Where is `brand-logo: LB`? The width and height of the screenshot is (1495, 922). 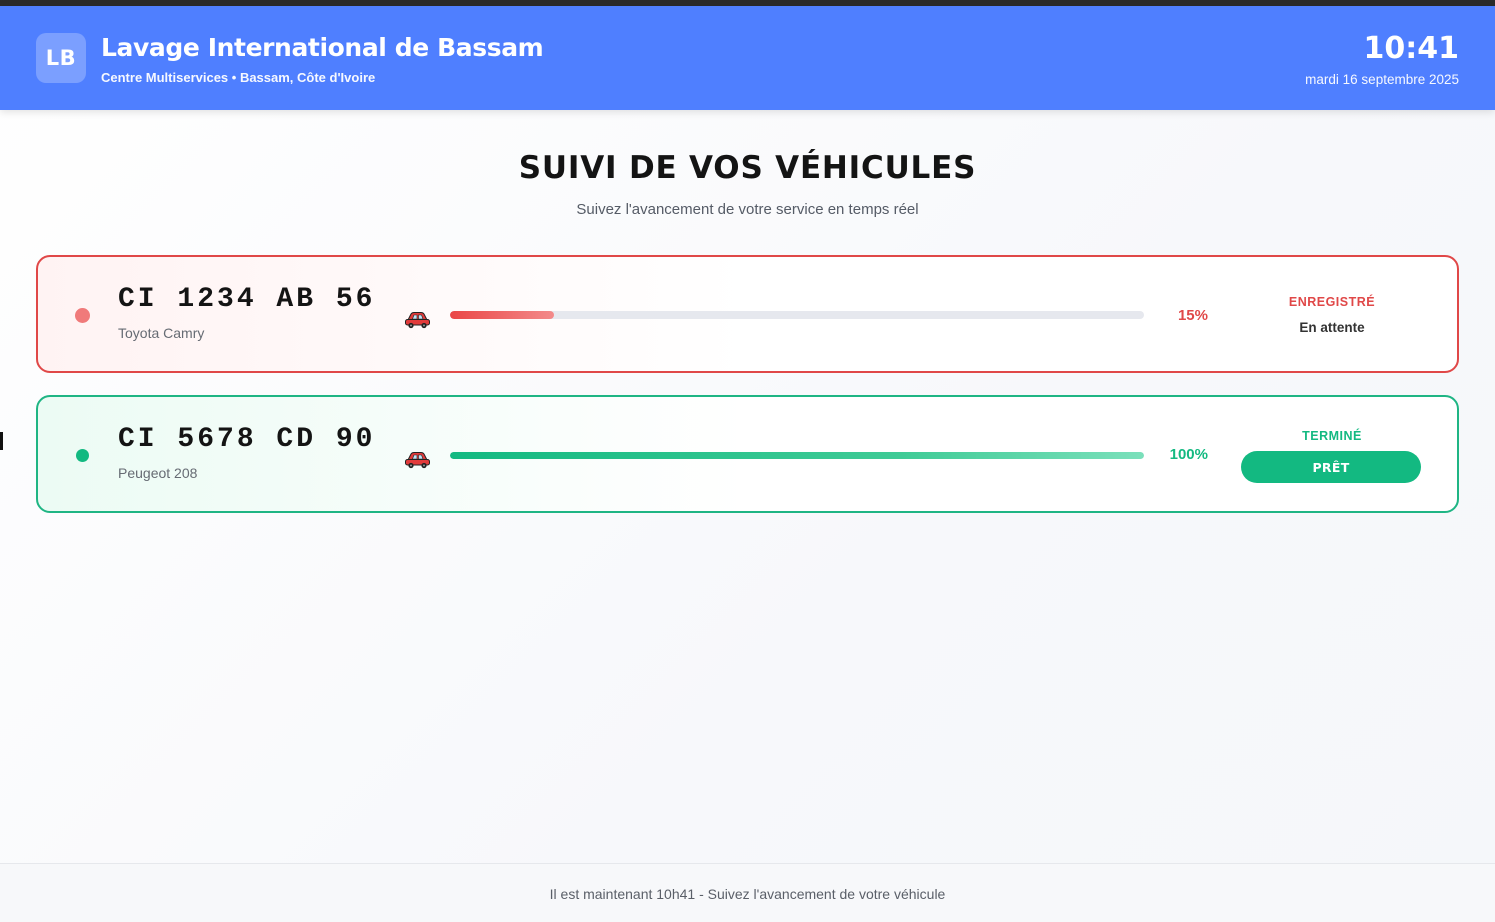 brand-logo: LB is located at coordinates (61, 58).